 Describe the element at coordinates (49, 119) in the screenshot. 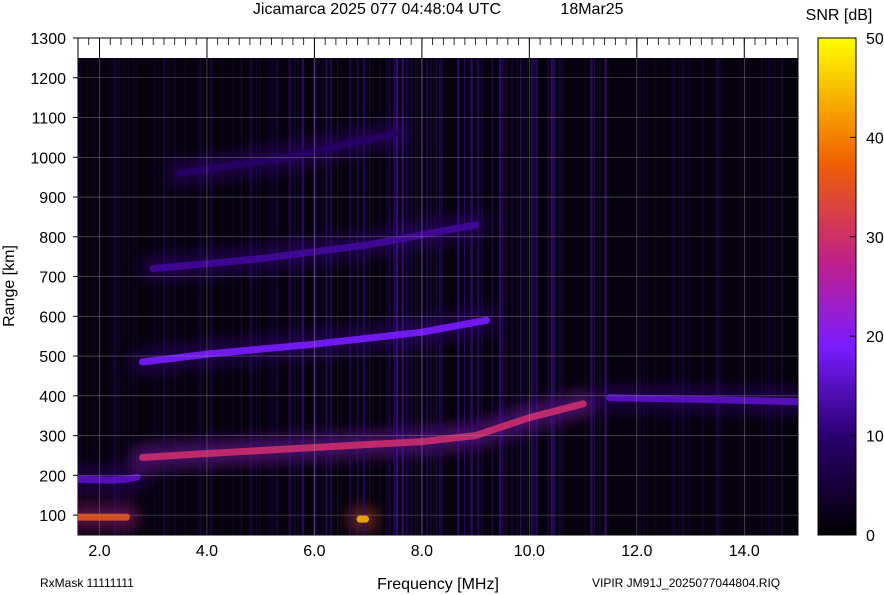

I see `y-tick-label: 1100` at that location.